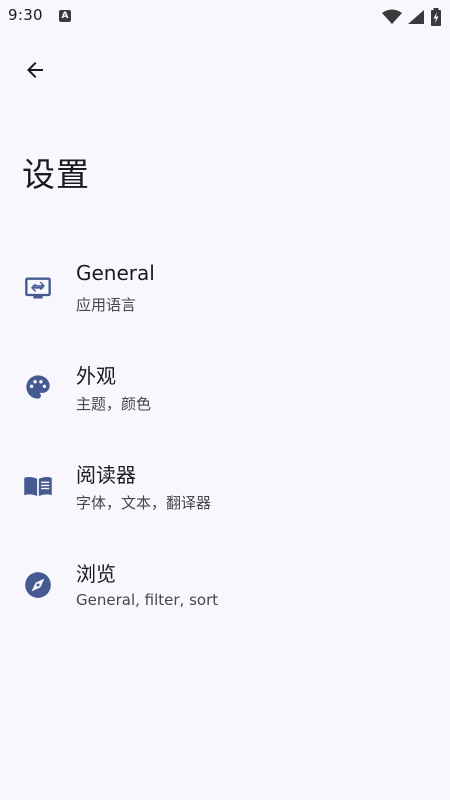 The image size is (450, 800). What do you see at coordinates (225, 493) in the screenshot?
I see `settings-item-reader: 阅读器 字体，文本，翻译器` at bounding box center [225, 493].